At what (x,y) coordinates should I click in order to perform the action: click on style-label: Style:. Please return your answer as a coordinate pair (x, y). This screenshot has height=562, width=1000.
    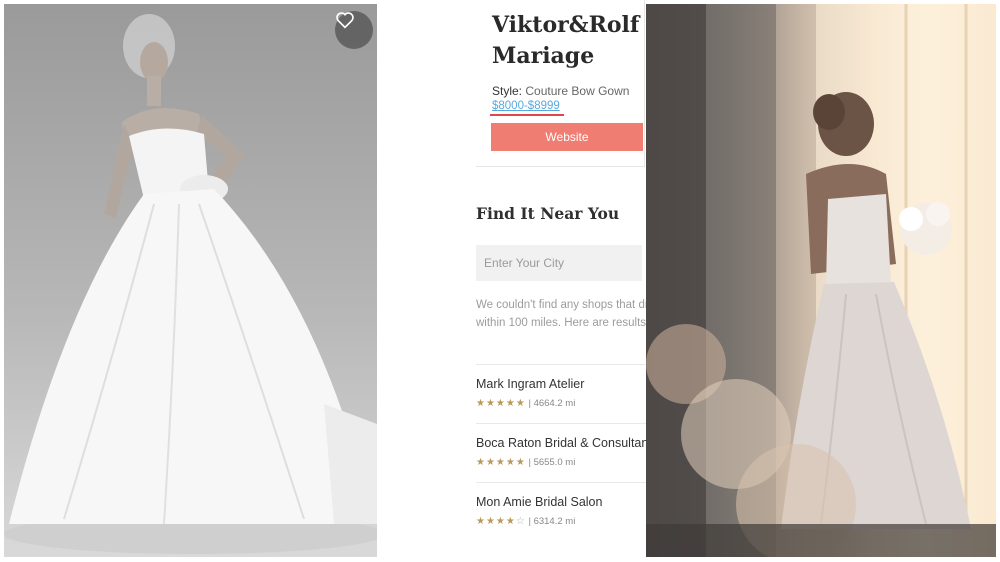
    Looking at the image, I should click on (507, 91).